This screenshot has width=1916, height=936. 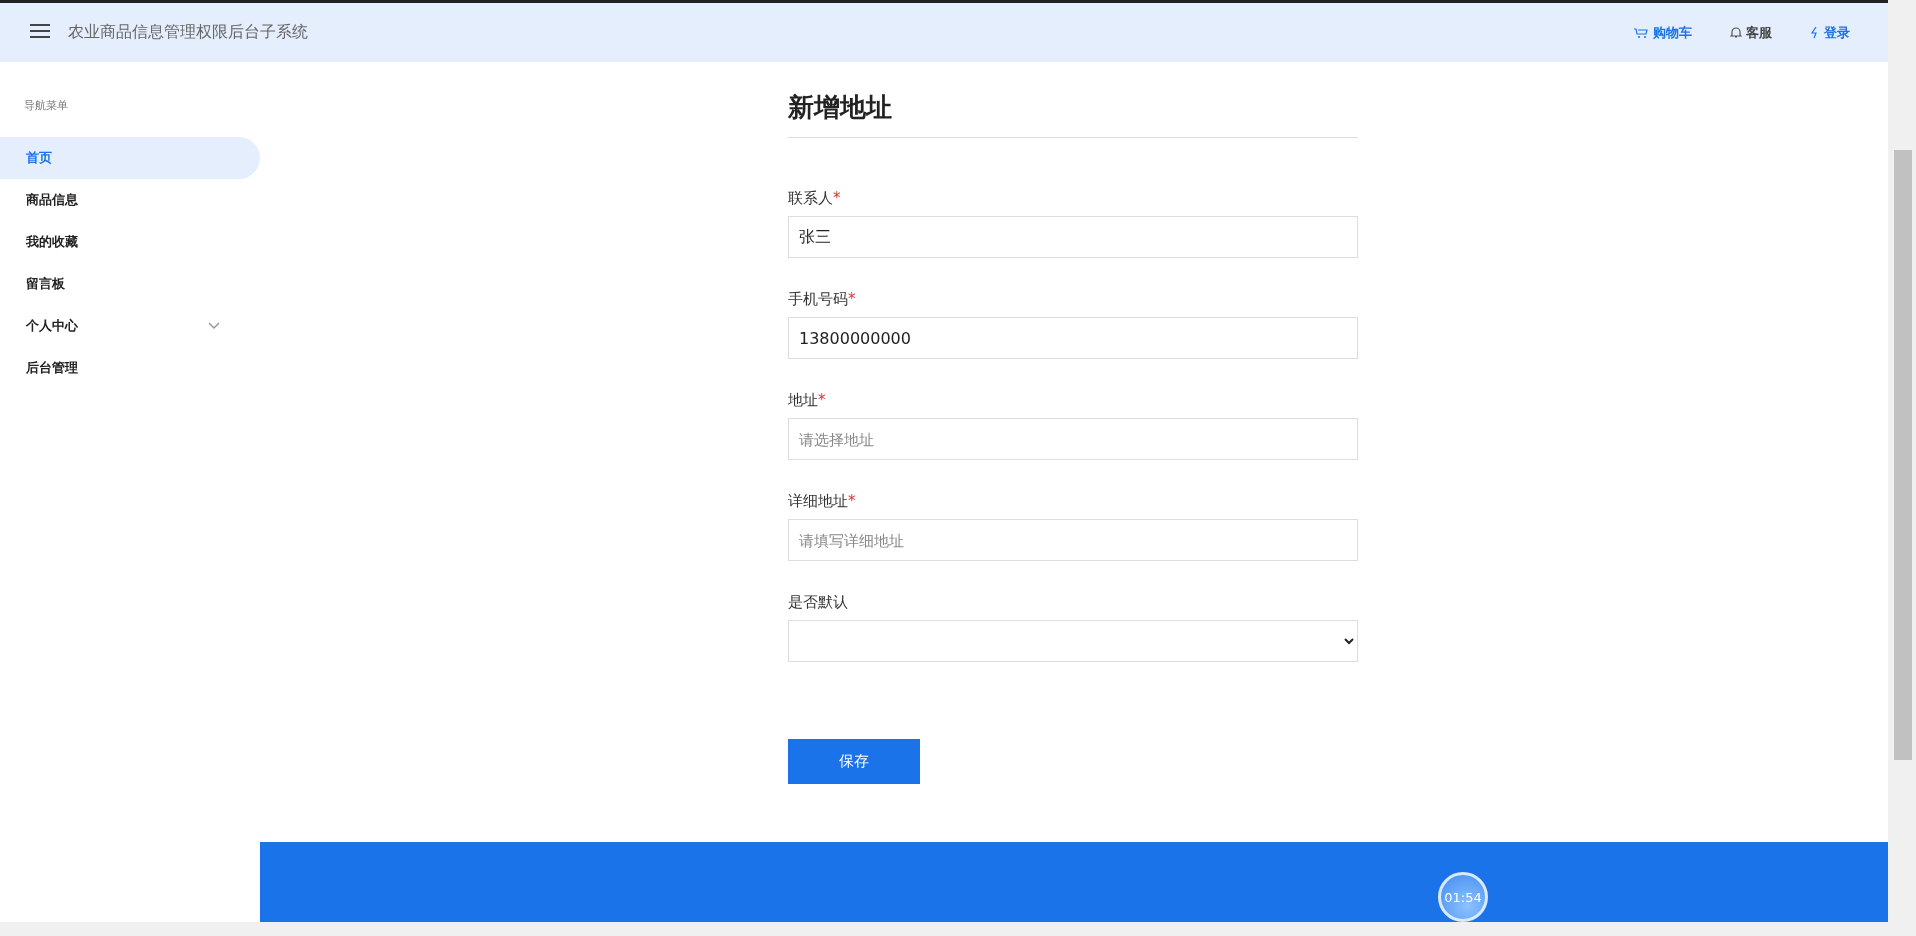 What do you see at coordinates (1073, 237) in the screenshot?
I see `input-field: 张三` at bounding box center [1073, 237].